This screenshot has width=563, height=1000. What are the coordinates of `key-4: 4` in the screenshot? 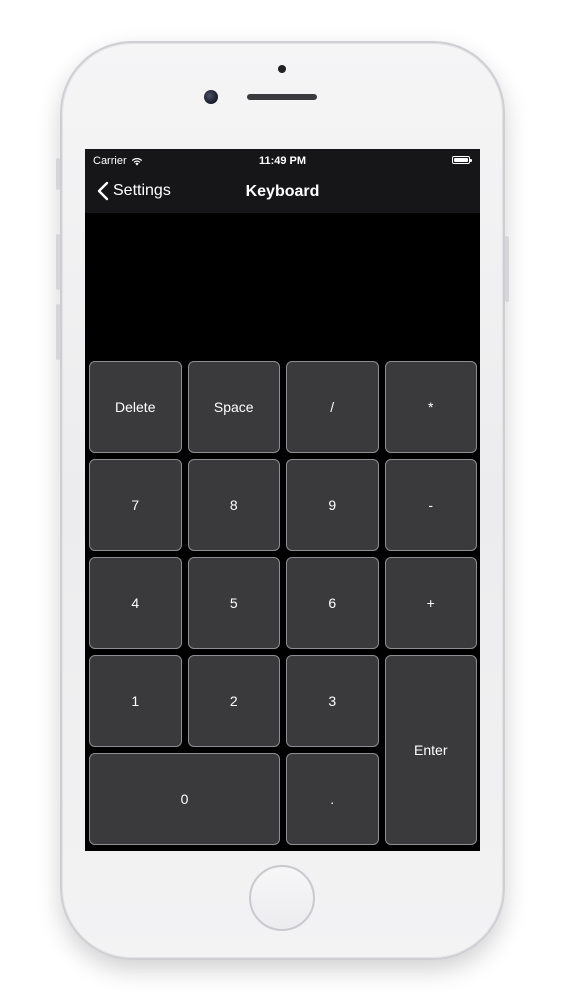 It's located at (135, 603).